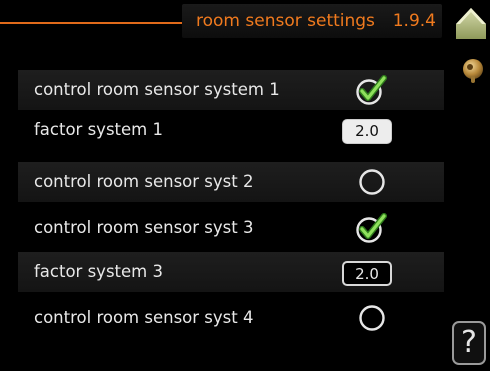 The width and height of the screenshot is (490, 371). What do you see at coordinates (144, 317) in the screenshot?
I see `row-label: control room sensor syst 4` at bounding box center [144, 317].